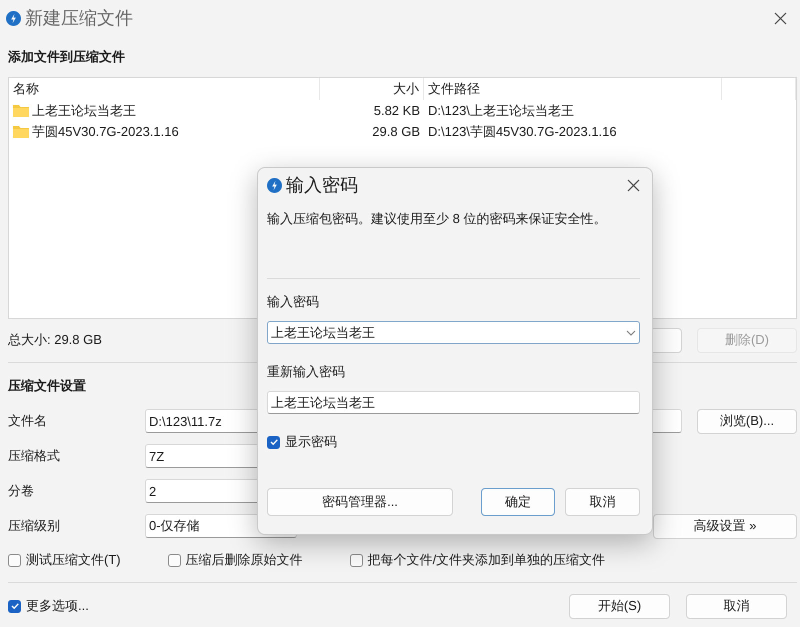  I want to click on file-path: D:\123\芋圆45V30.7G-2023.1.16, so click(522, 131).